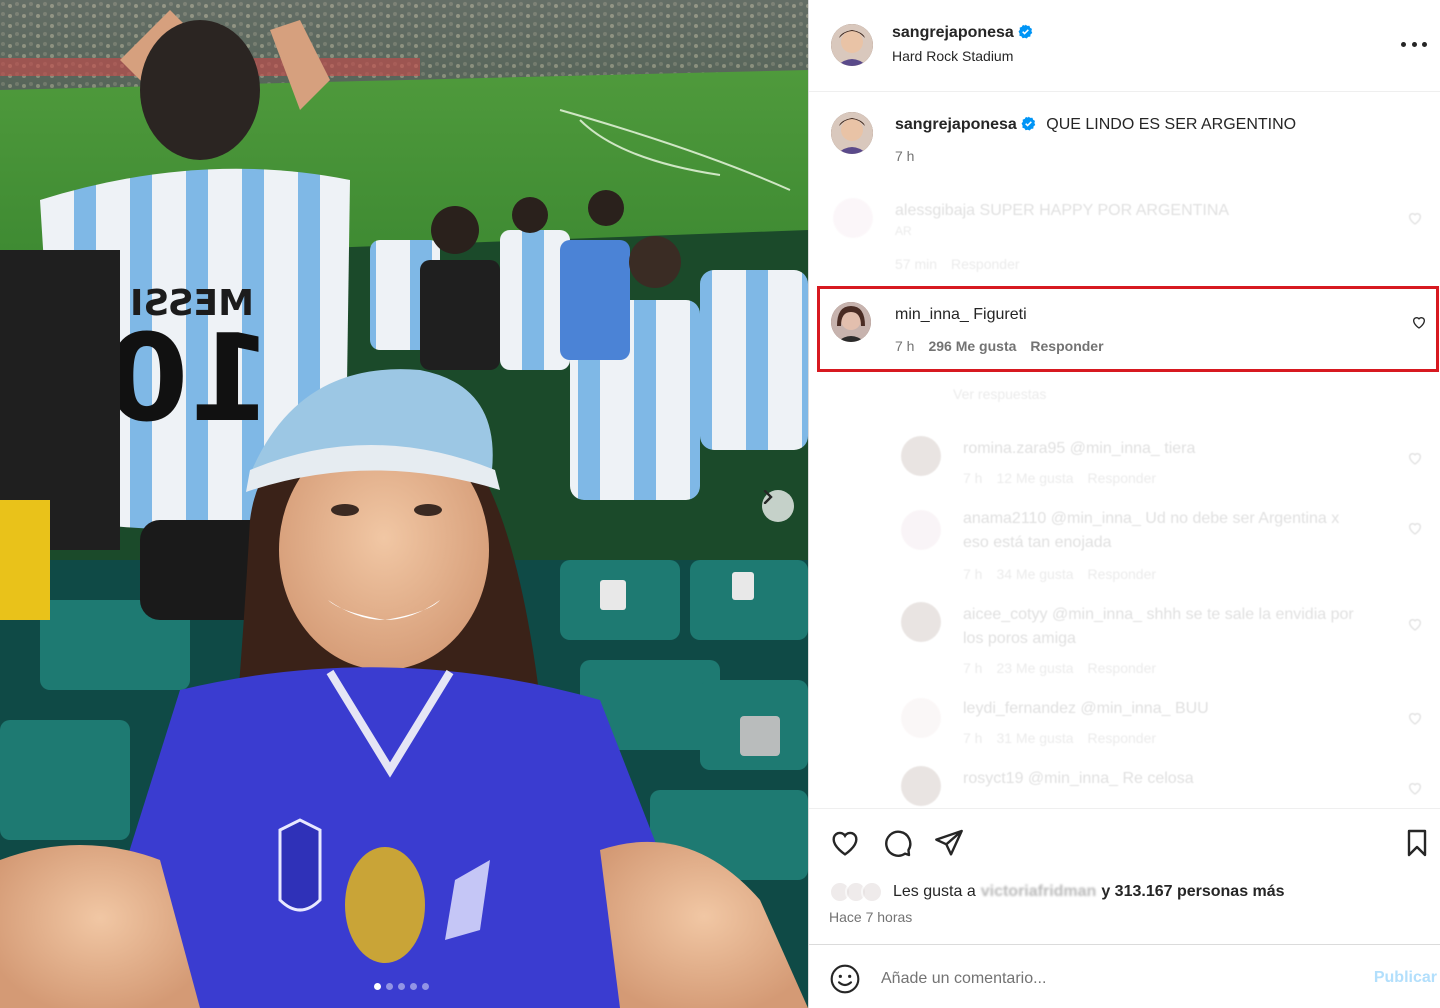 This screenshot has width=1440, height=1008. What do you see at coordinates (935, 210) in the screenshot?
I see `comment-username: alessgibaja` at bounding box center [935, 210].